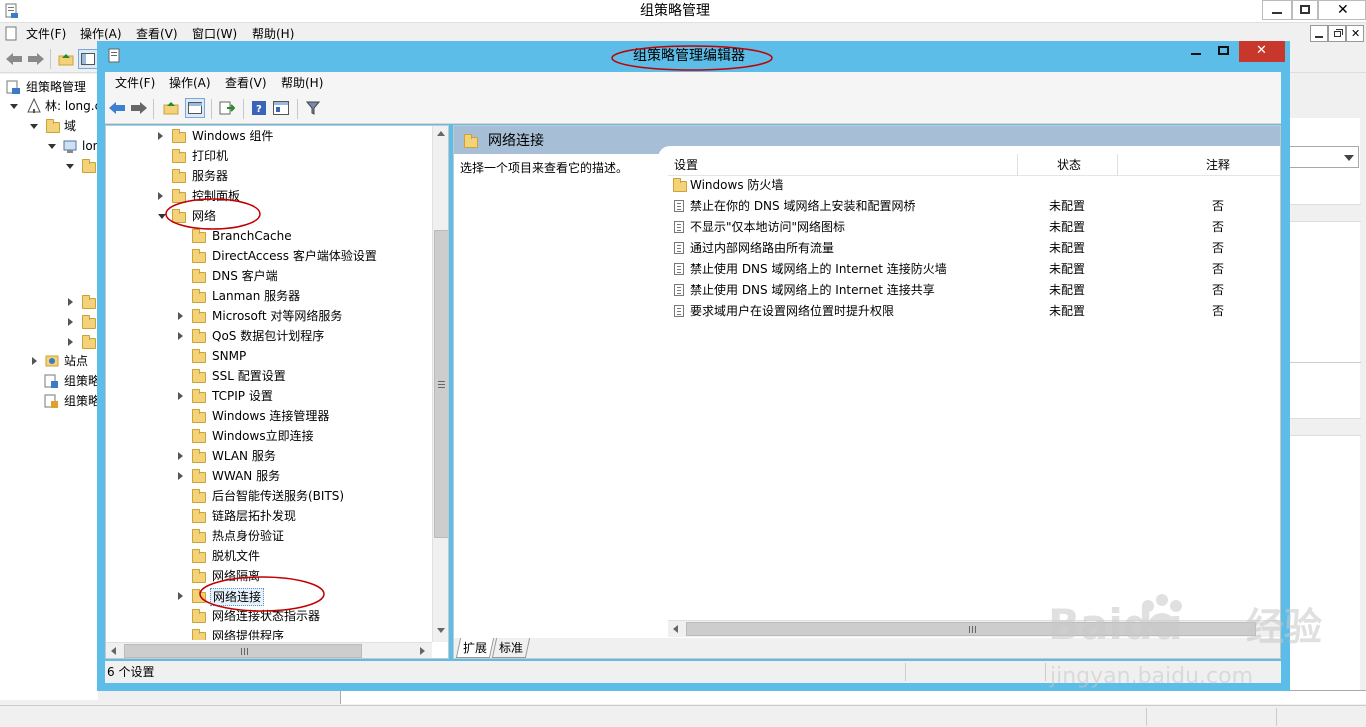  Describe the element at coordinates (204, 216) in the screenshot. I see `tree-item: 网络` at that location.